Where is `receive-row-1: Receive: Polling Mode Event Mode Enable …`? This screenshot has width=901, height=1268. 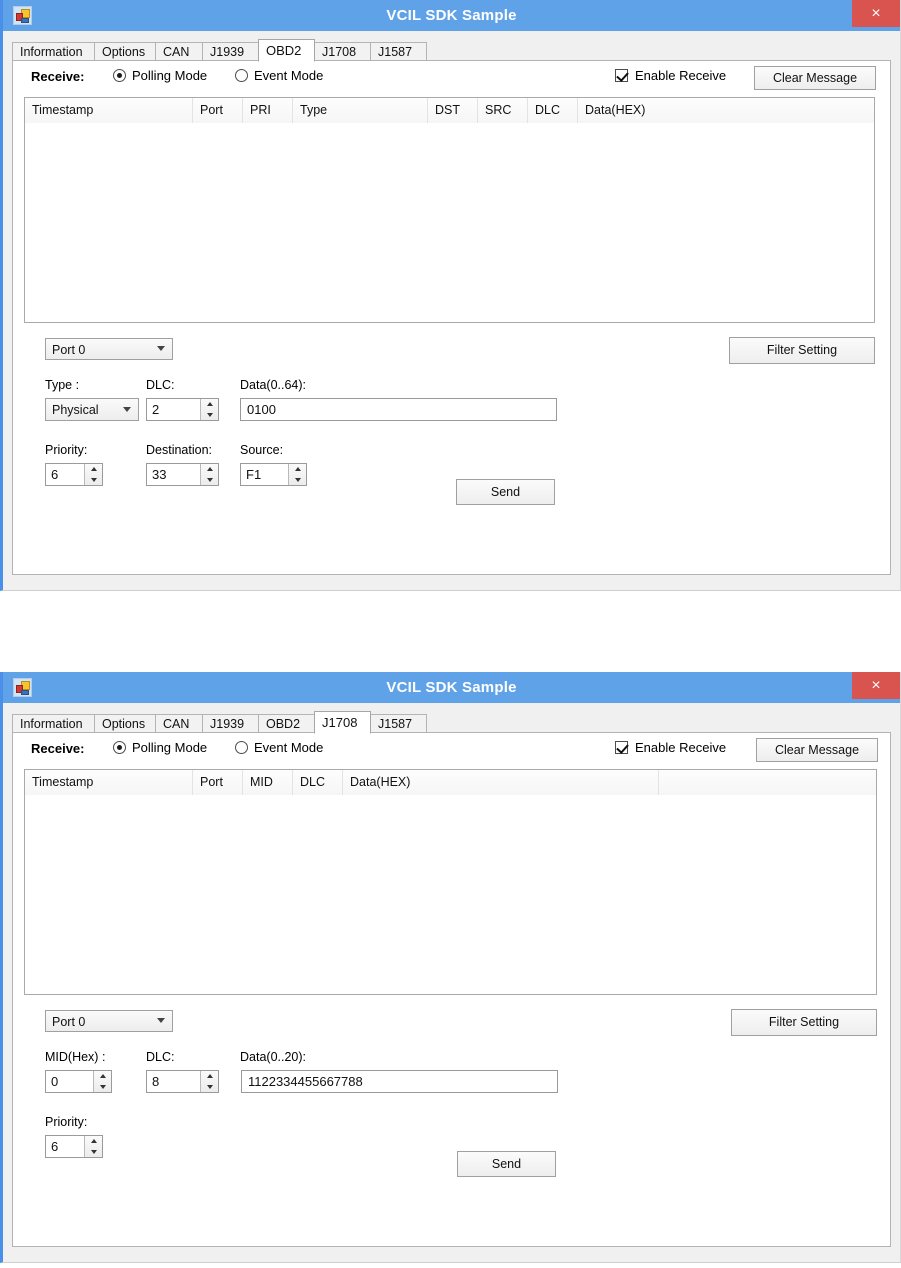 receive-row-1: Receive: Polling Mode Event Mode Enable … is located at coordinates (451, 77).